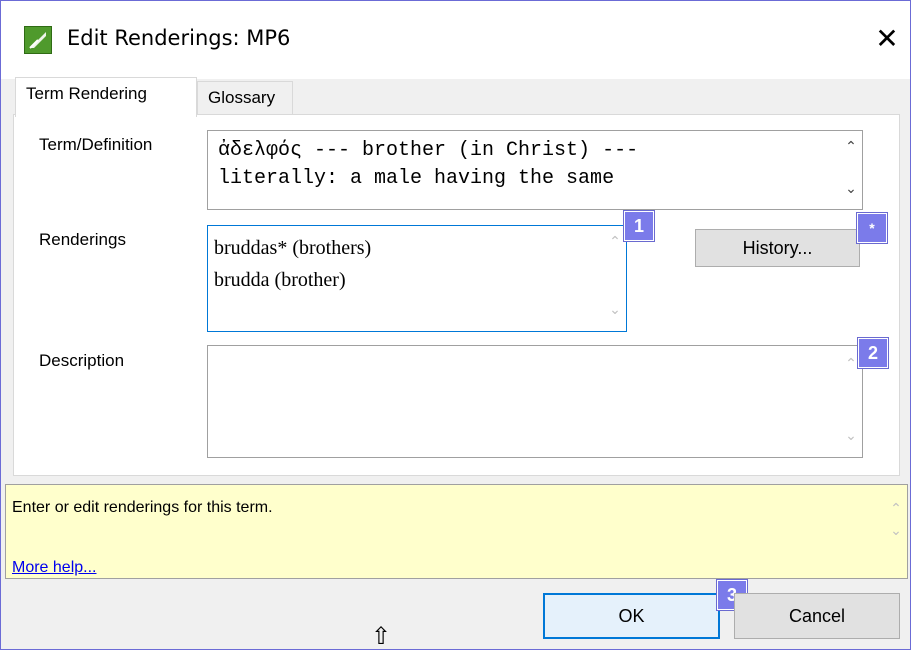 This screenshot has height=650, width=911. I want to click on cancel-button: Cancel, so click(817, 616).